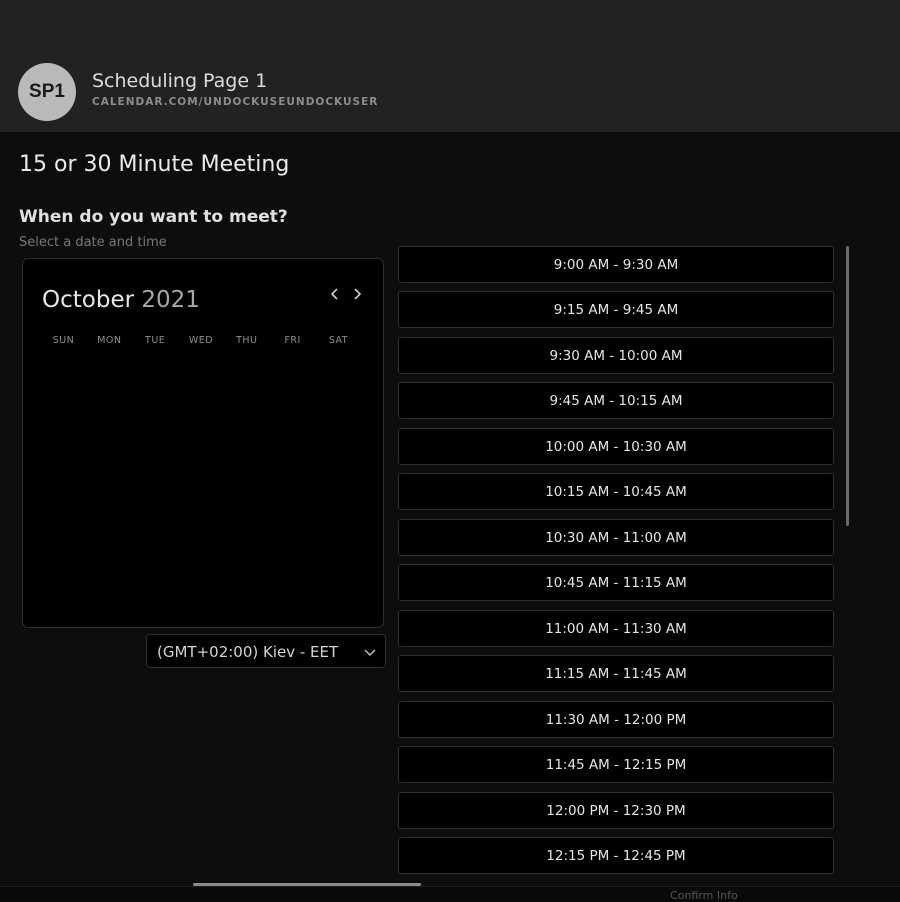 This screenshot has width=900, height=902. I want to click on time-slot-scrollbar, so click(847, 386).